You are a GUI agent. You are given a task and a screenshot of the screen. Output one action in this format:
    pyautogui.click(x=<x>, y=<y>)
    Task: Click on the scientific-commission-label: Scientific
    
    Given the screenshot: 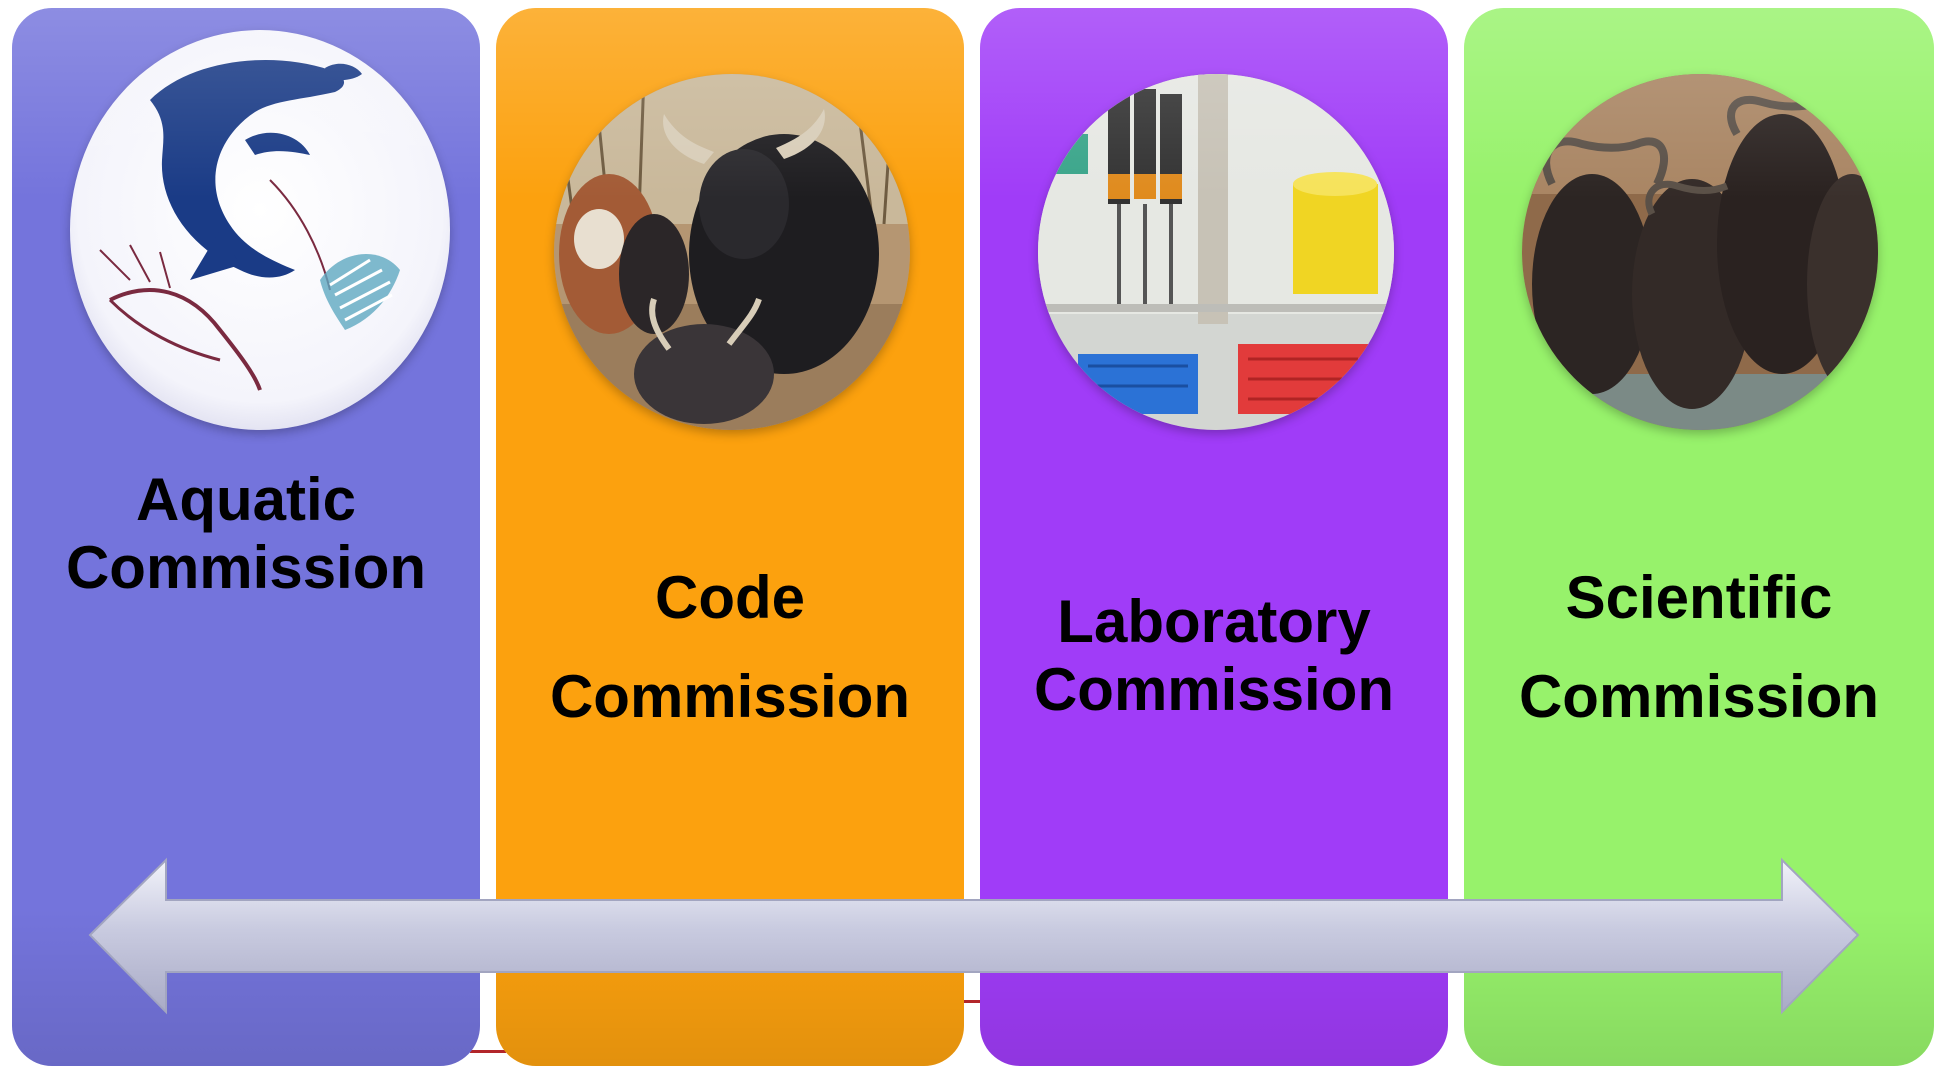 What is the action you would take?
    pyautogui.click(x=1699, y=597)
    